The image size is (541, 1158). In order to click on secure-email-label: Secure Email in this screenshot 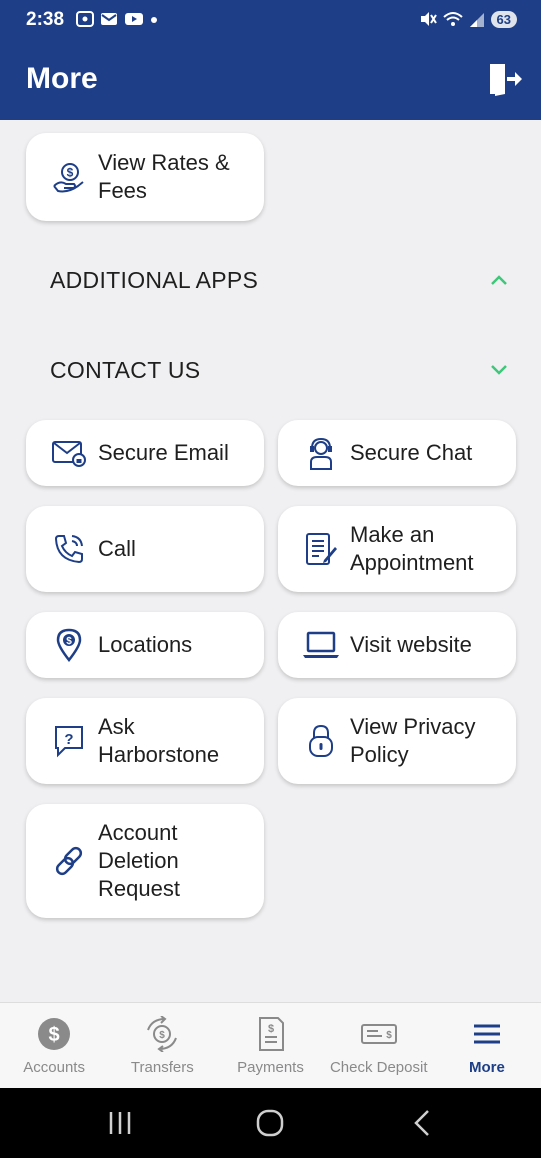, I will do `click(163, 452)`.